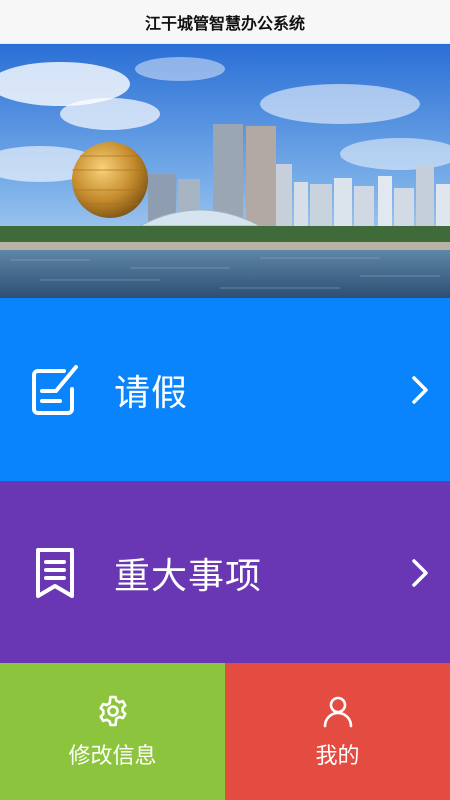  Describe the element at coordinates (188, 576) in the screenshot. I see `tile-major-matters-label: 重大事项` at that location.